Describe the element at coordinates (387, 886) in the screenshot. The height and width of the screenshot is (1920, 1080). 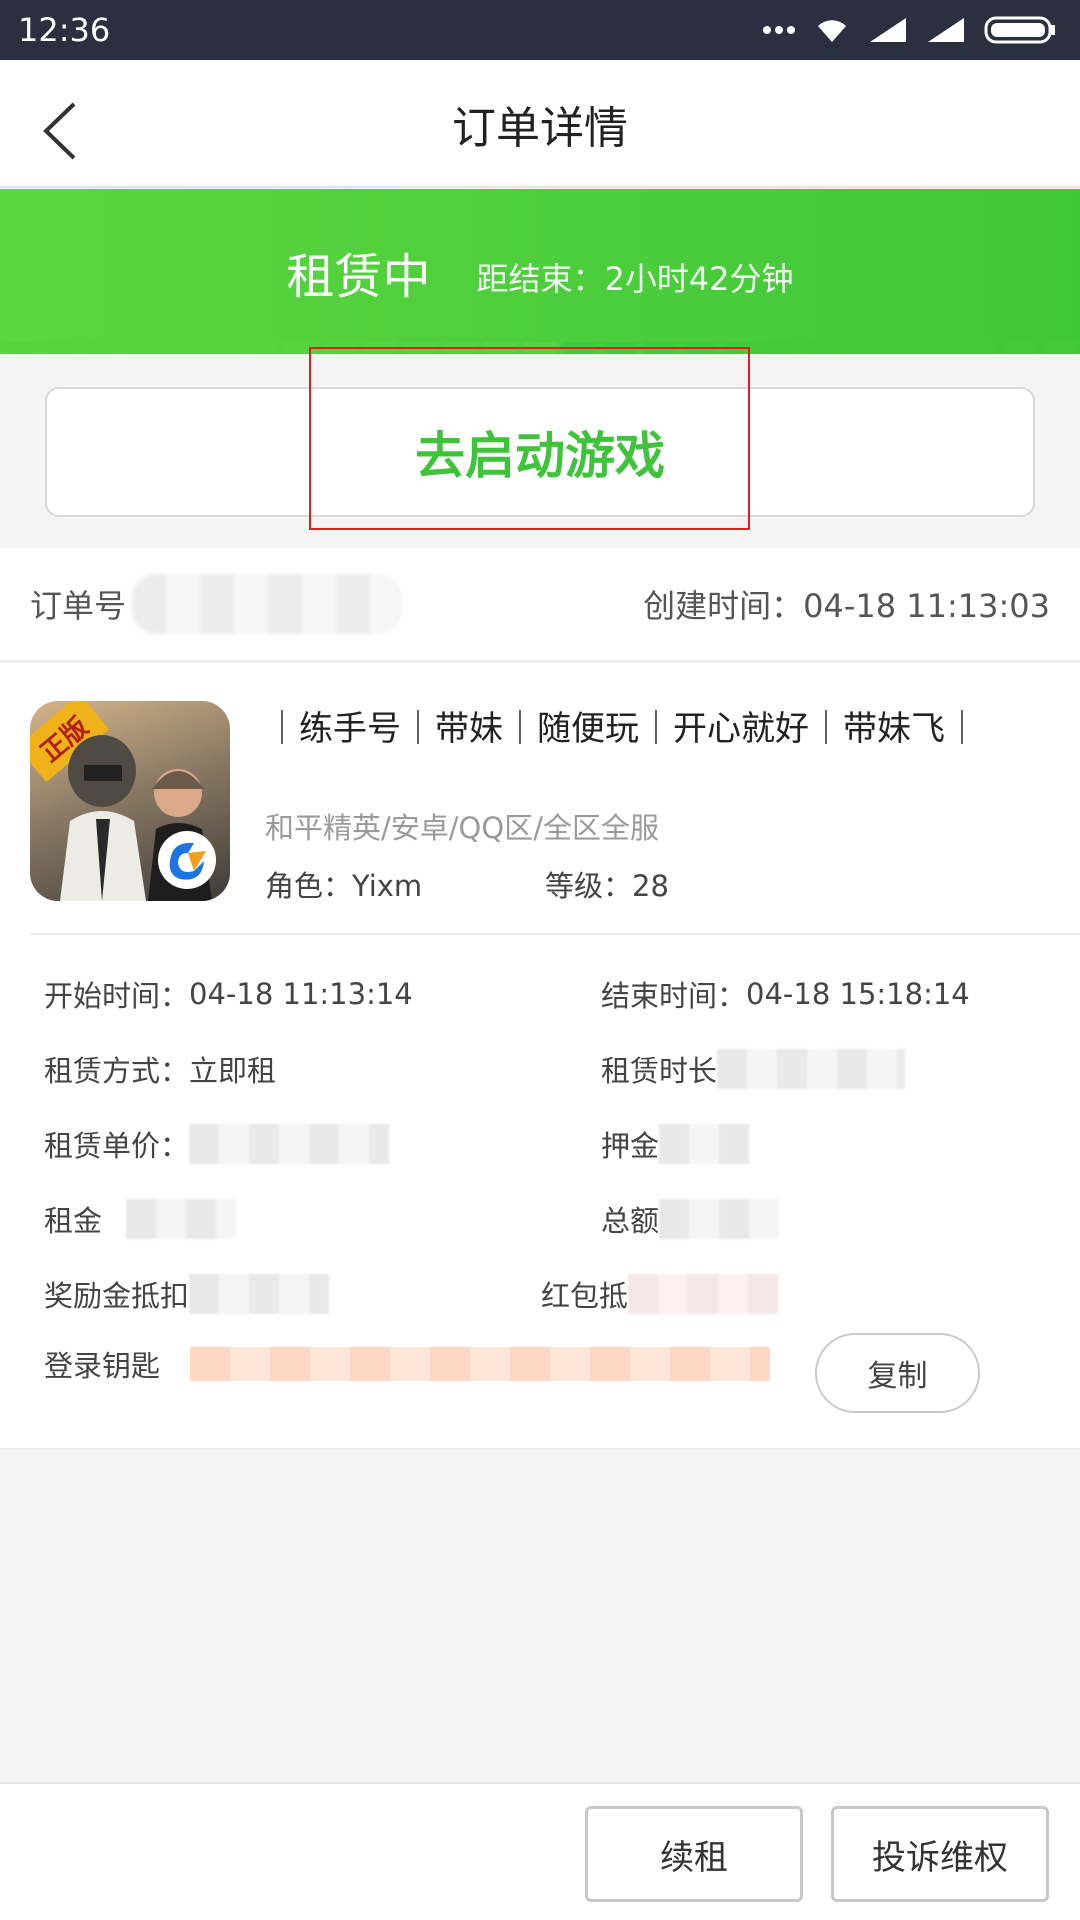
I see `role-value: Yixm` at that location.